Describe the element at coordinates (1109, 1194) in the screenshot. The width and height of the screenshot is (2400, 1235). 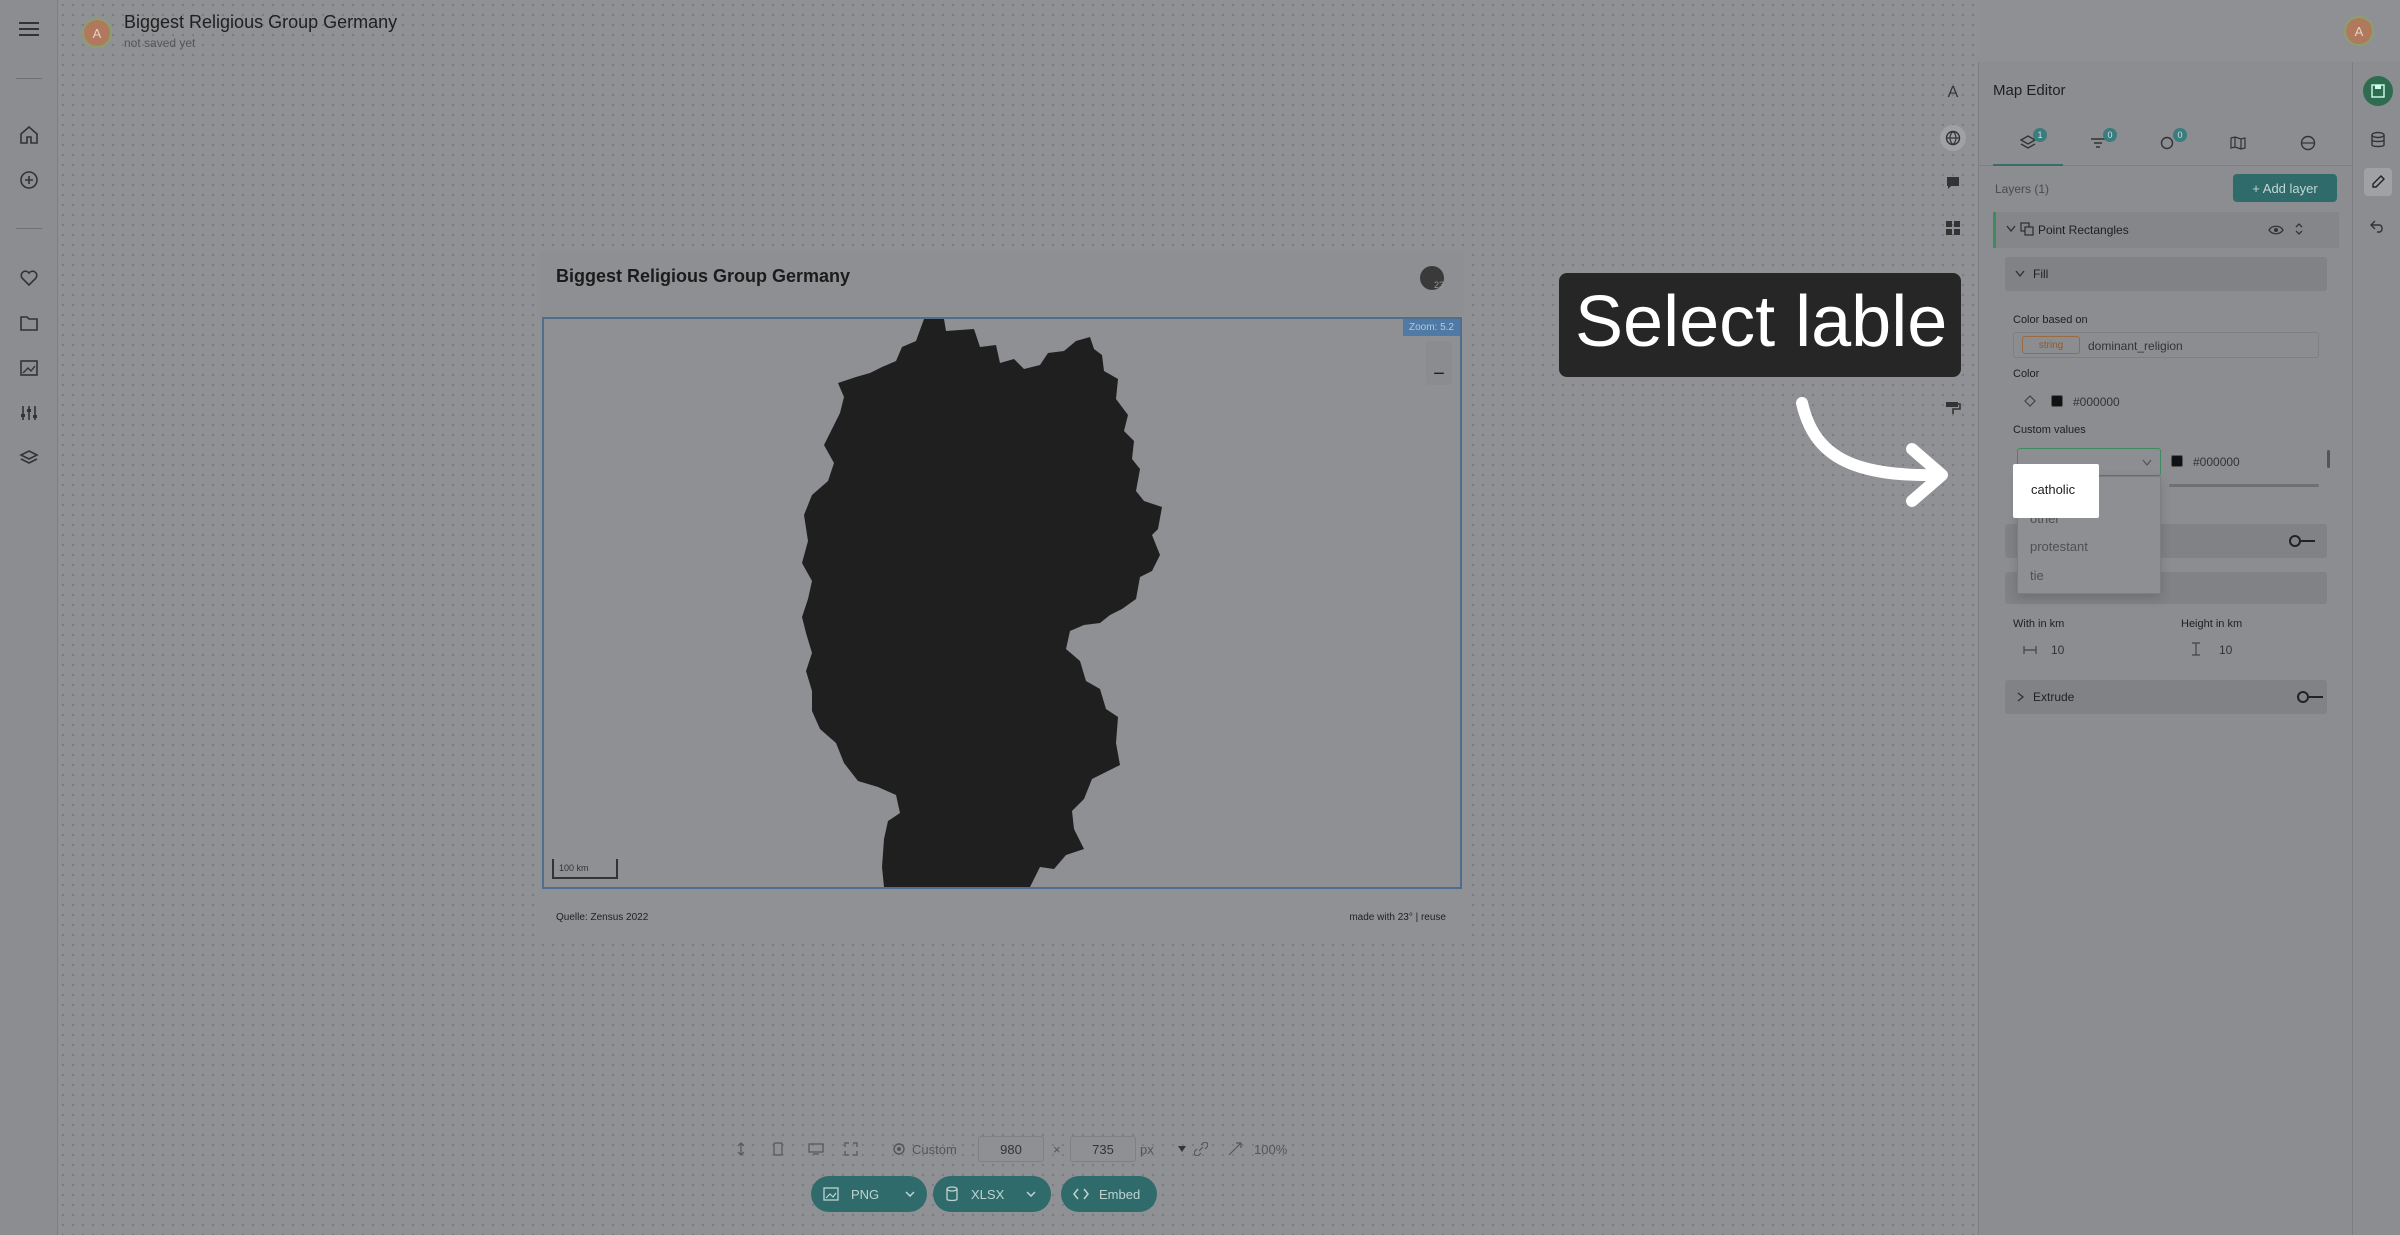
I see `embed-button: Embed` at that location.